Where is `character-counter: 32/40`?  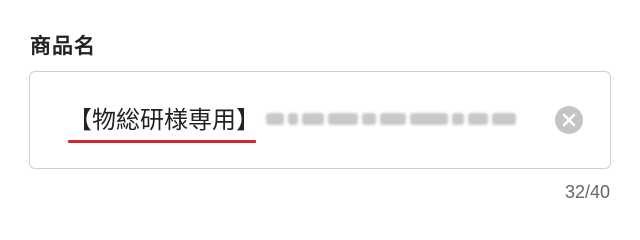 character-counter: 32/40 is located at coordinates (587, 192).